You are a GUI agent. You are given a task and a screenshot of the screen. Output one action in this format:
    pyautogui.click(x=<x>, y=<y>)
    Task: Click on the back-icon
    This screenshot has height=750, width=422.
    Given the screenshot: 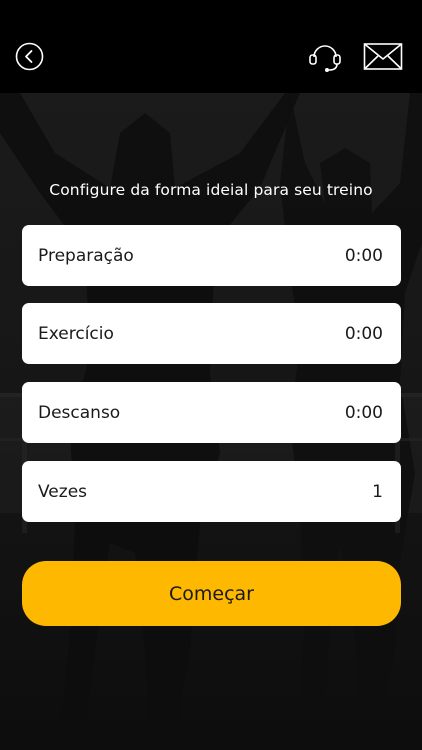 What is the action you would take?
    pyautogui.click(x=29, y=56)
    